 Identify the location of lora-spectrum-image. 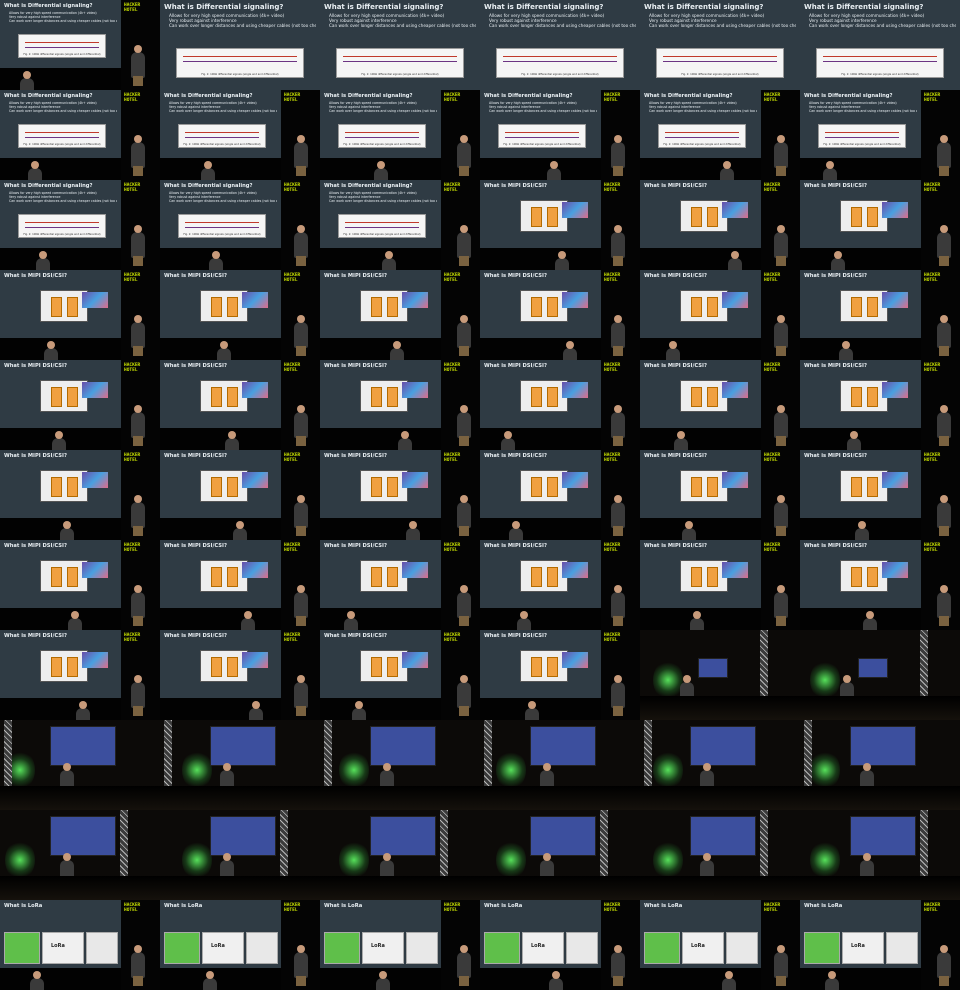
(502, 948).